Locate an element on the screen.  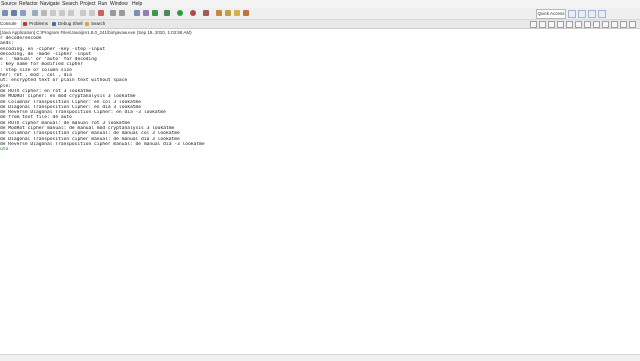
problems-icon is located at coordinates (25, 23).